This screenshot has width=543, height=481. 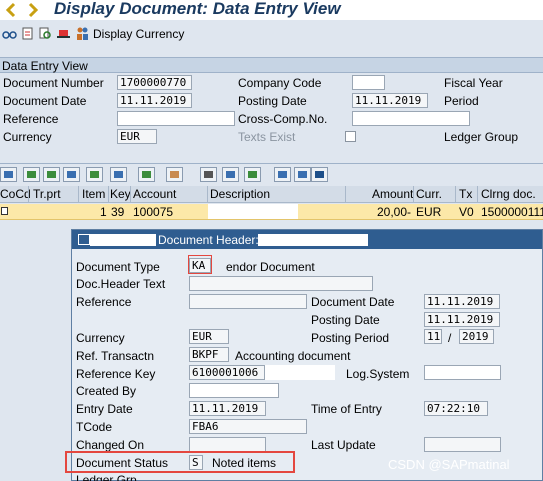 I want to click on time-of-entry-label: Time of Entry, so click(x=346, y=409).